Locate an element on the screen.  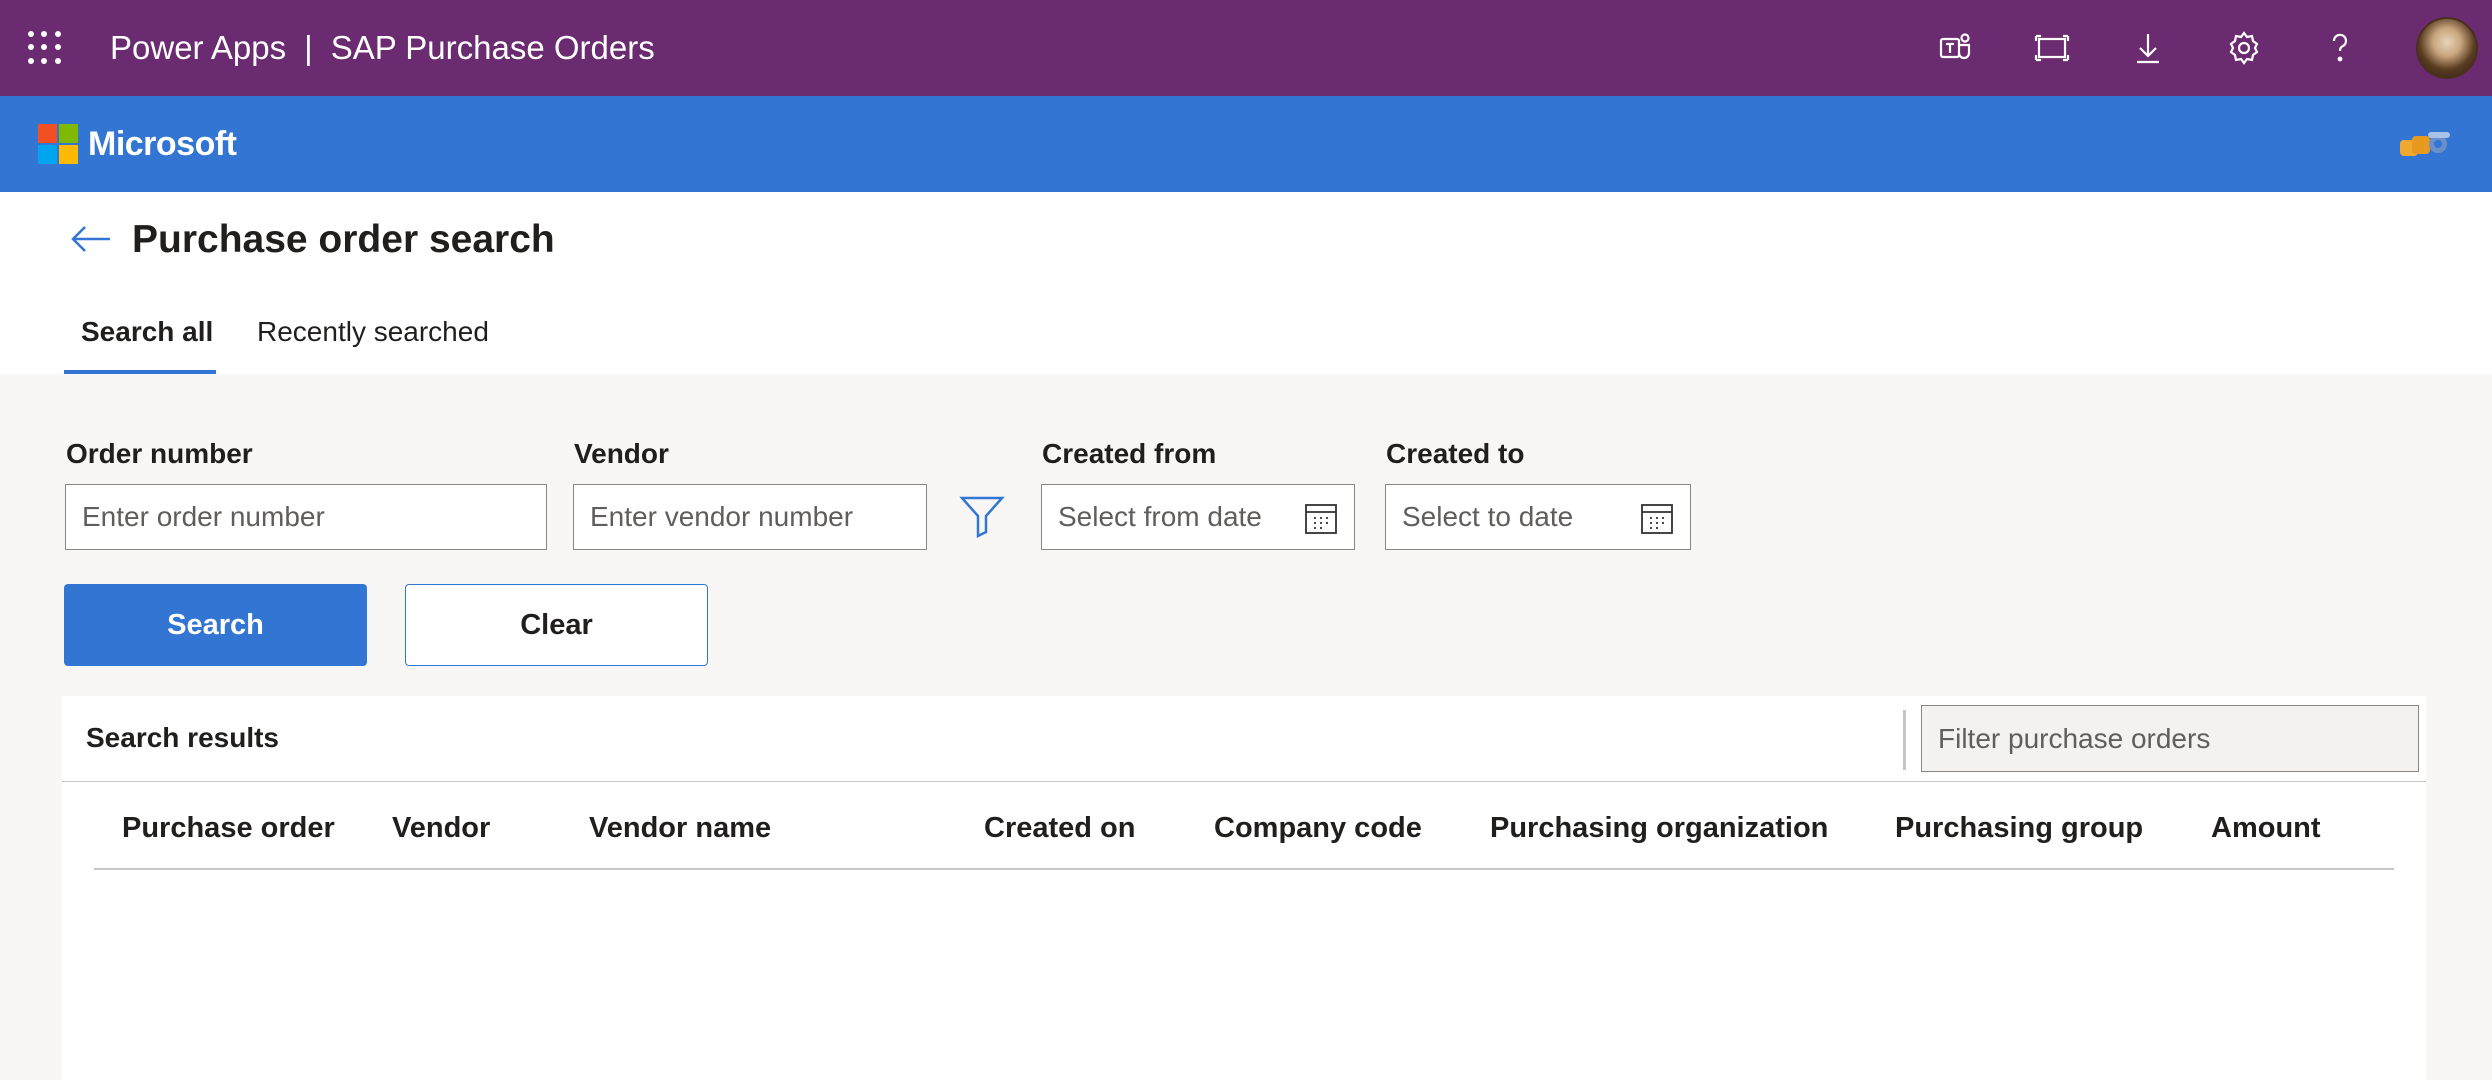
download-icon is located at coordinates (2148, 48).